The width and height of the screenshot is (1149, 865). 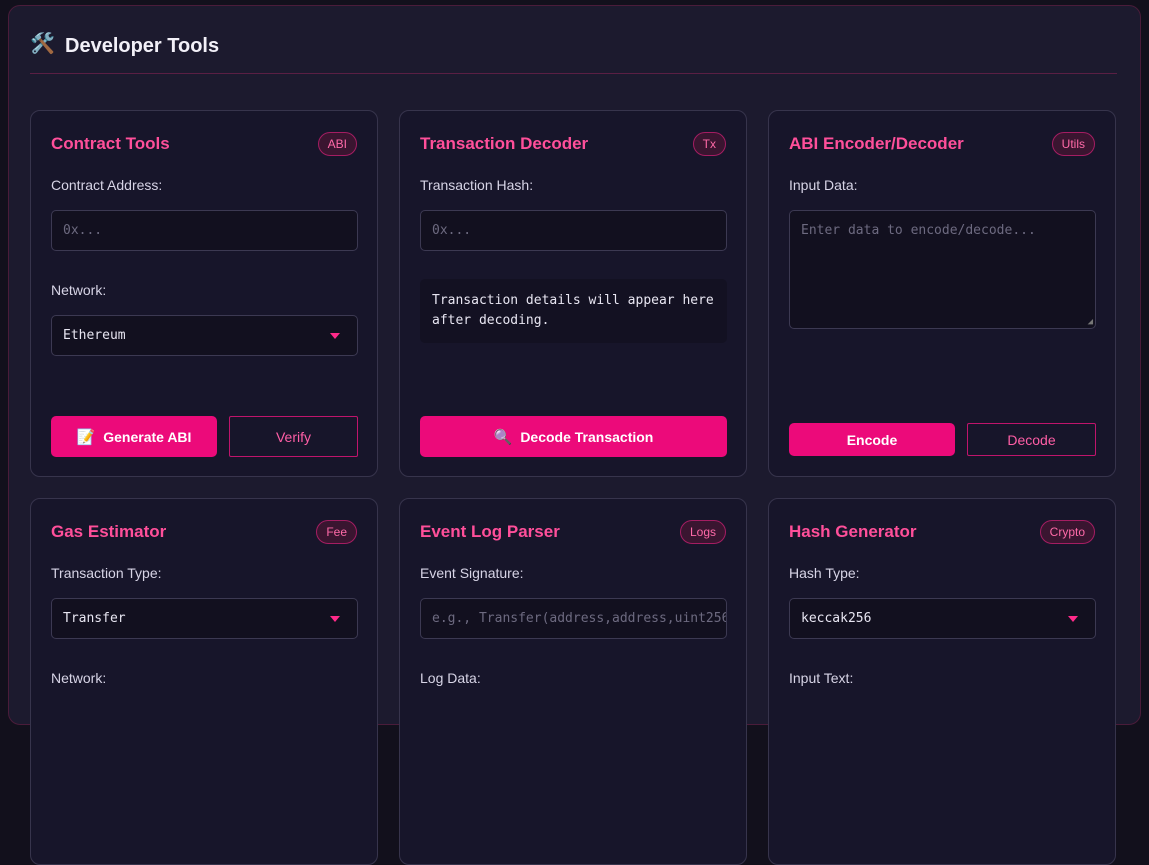 What do you see at coordinates (853, 531) in the screenshot?
I see `card-title: Hash Generator` at bounding box center [853, 531].